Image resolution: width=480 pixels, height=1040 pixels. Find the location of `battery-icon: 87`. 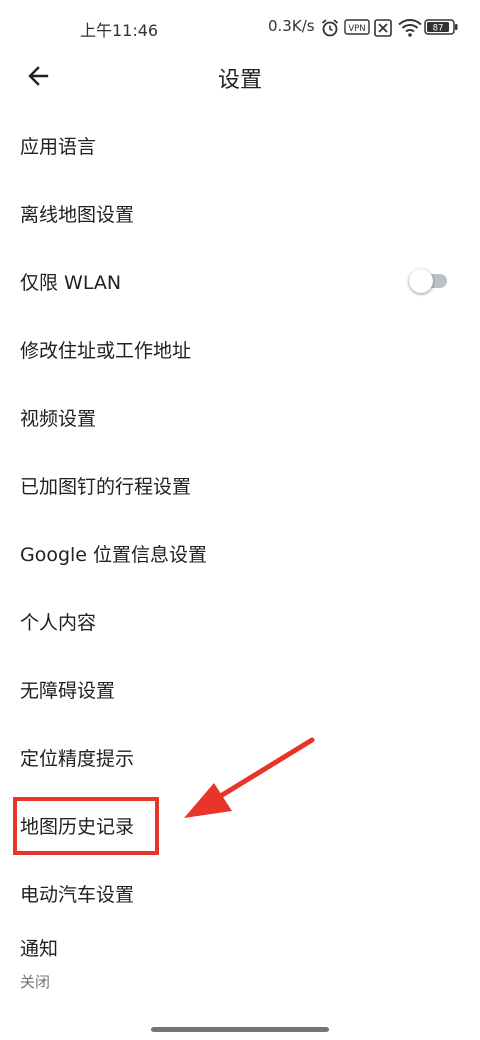

battery-icon: 87 is located at coordinates (441, 27).